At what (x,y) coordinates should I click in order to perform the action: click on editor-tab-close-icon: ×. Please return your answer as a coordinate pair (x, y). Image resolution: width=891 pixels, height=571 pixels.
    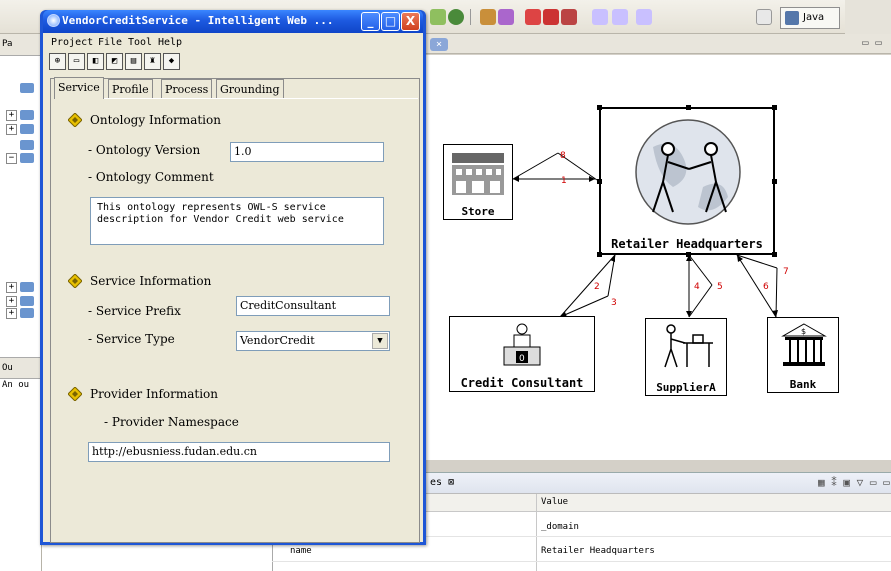
    Looking at the image, I should click on (439, 44).